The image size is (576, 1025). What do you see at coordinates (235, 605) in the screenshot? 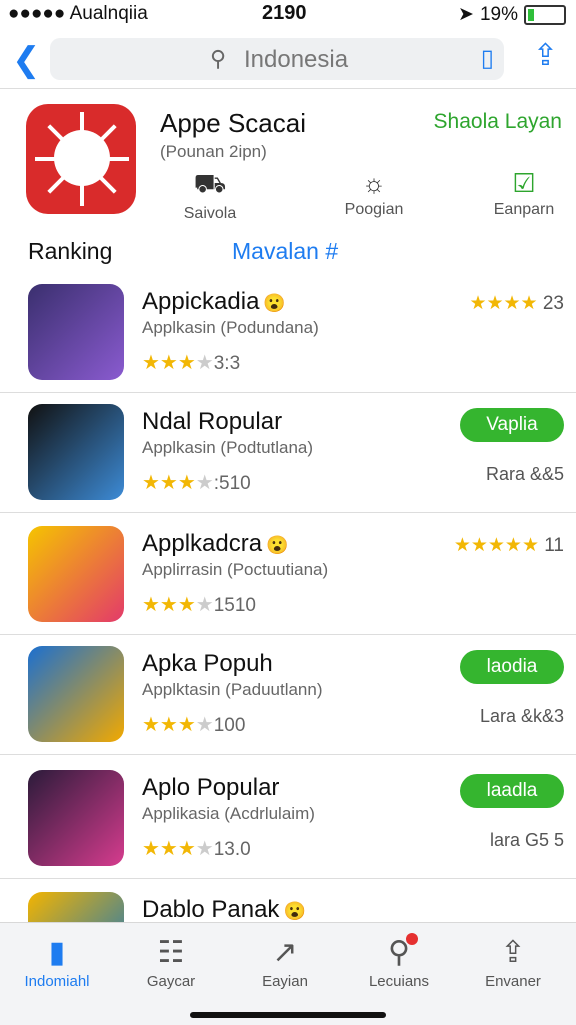
I see `rating-value: 1510` at bounding box center [235, 605].